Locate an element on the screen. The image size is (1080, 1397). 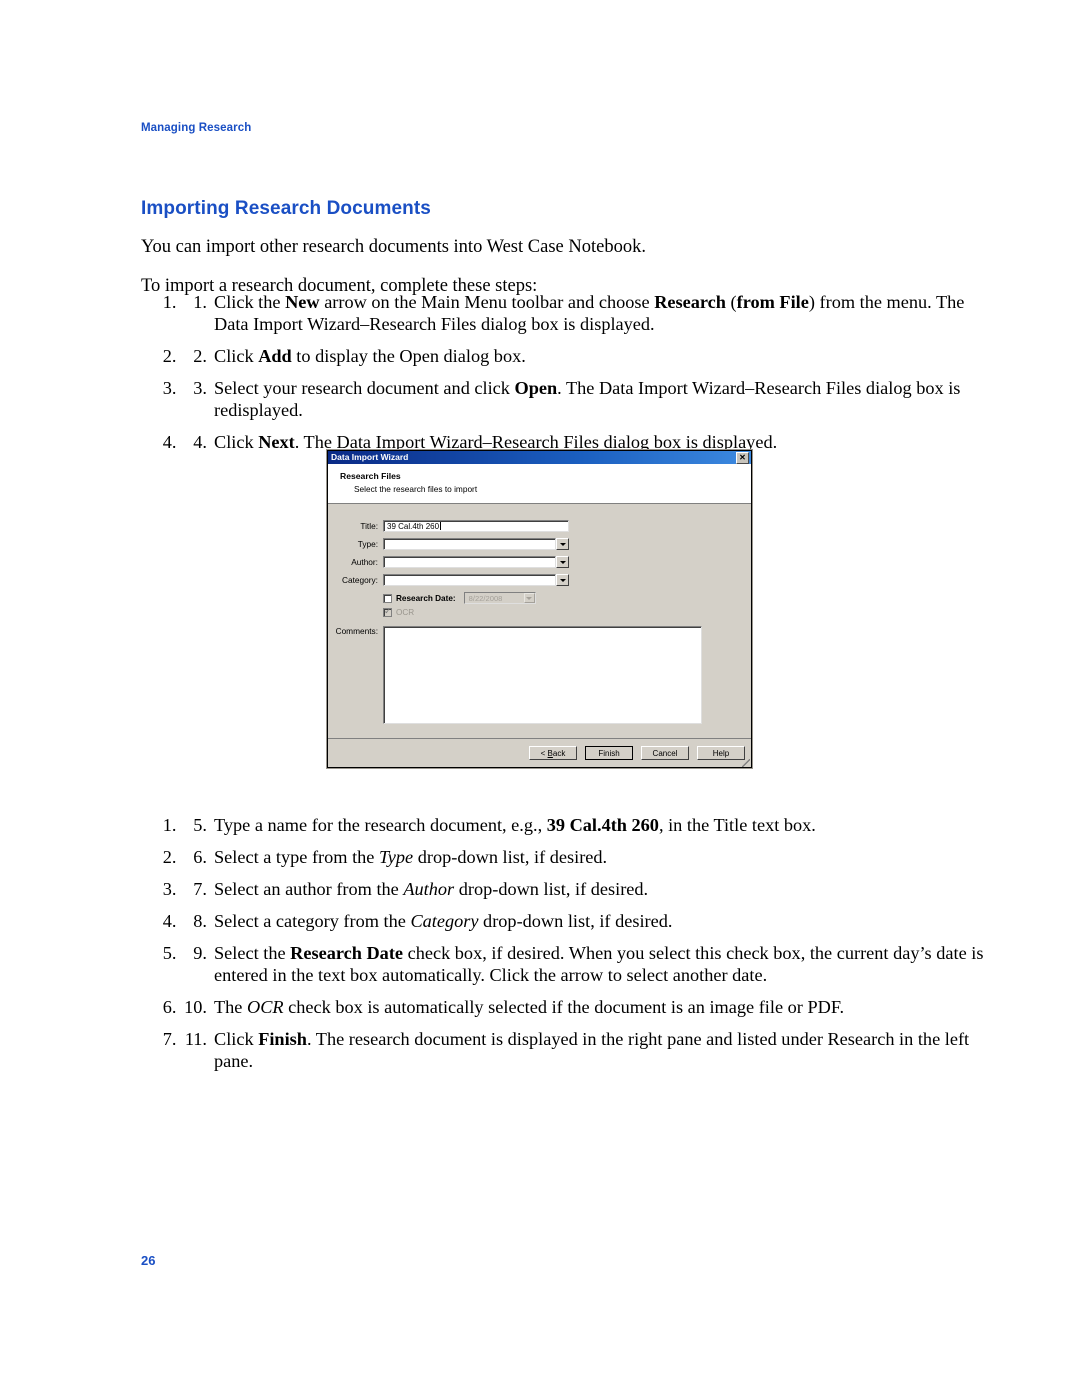
close-icon: ✕ is located at coordinates (742, 457).